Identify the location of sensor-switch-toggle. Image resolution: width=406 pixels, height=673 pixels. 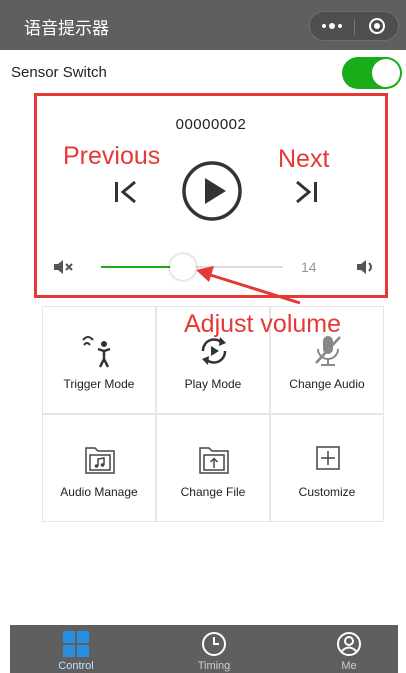
(372, 73).